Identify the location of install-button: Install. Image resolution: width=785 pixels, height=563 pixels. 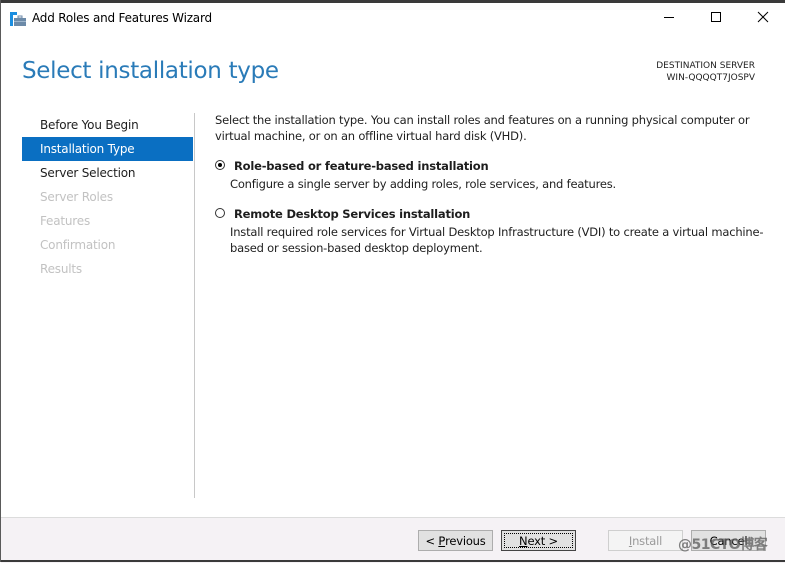
(645, 540).